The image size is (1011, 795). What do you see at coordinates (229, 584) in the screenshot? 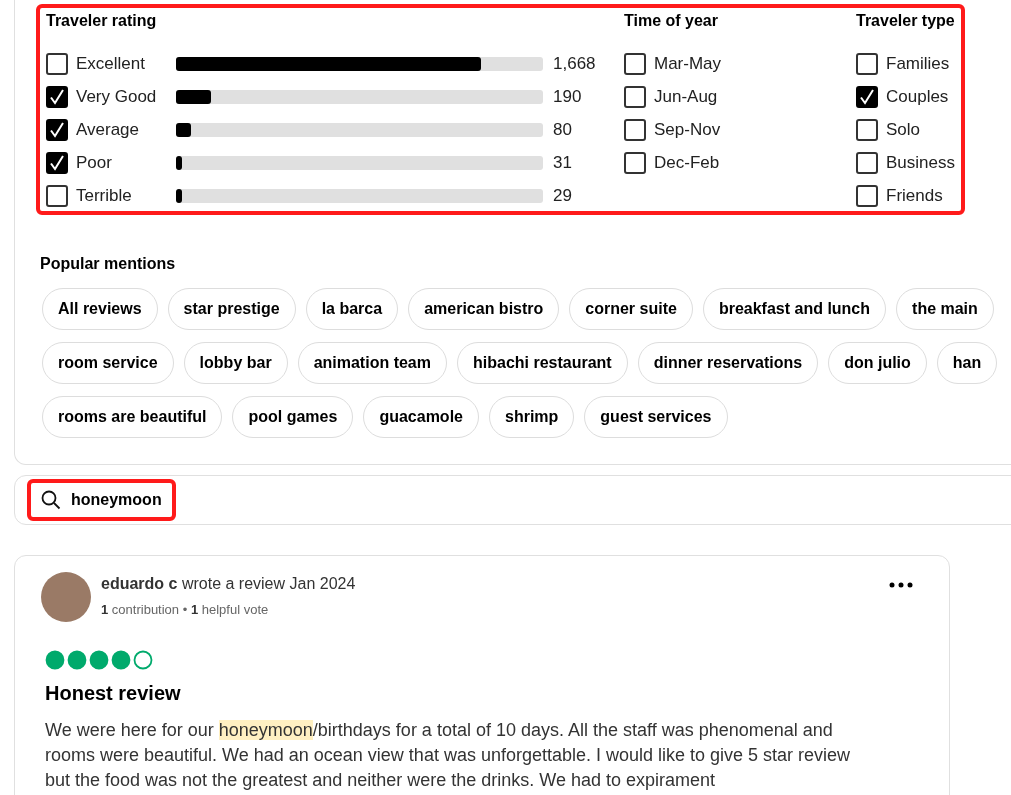
I see `review-author-line: eduardo c wrote a review Jan 2024` at bounding box center [229, 584].